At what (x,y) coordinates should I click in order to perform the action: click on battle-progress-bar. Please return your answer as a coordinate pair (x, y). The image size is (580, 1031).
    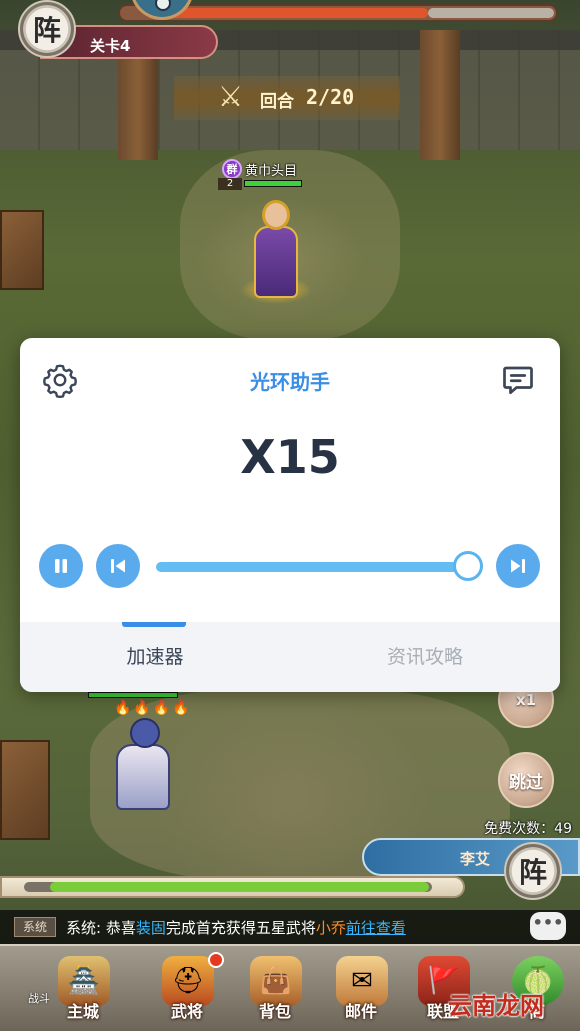
    Looking at the image, I should click on (232, 887).